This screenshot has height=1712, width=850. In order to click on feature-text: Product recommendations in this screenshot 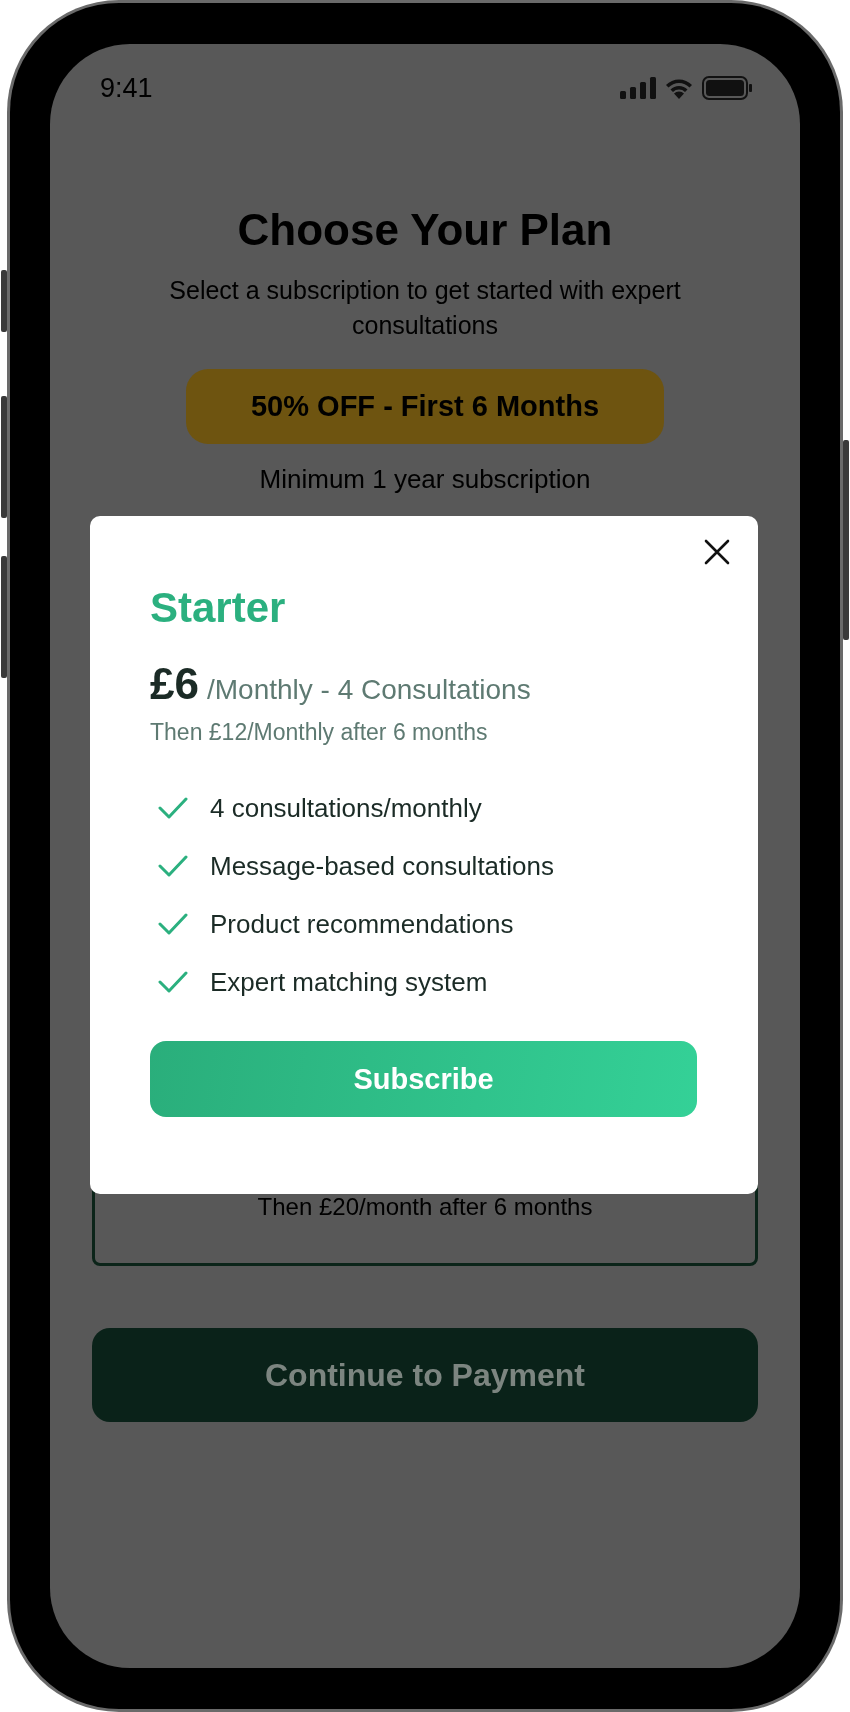, I will do `click(362, 924)`.